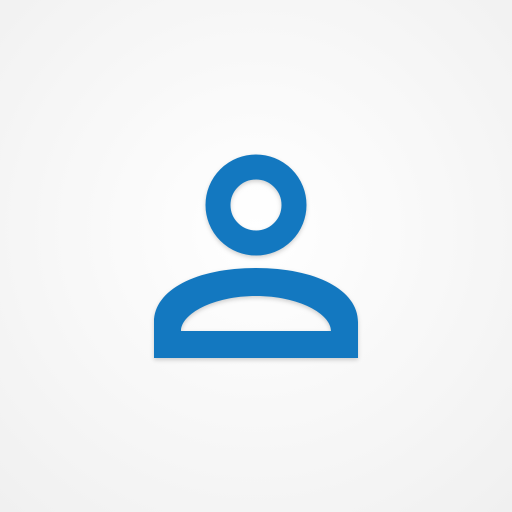 This screenshot has width=512, height=512. I want to click on user-body-icon, so click(256, 313).